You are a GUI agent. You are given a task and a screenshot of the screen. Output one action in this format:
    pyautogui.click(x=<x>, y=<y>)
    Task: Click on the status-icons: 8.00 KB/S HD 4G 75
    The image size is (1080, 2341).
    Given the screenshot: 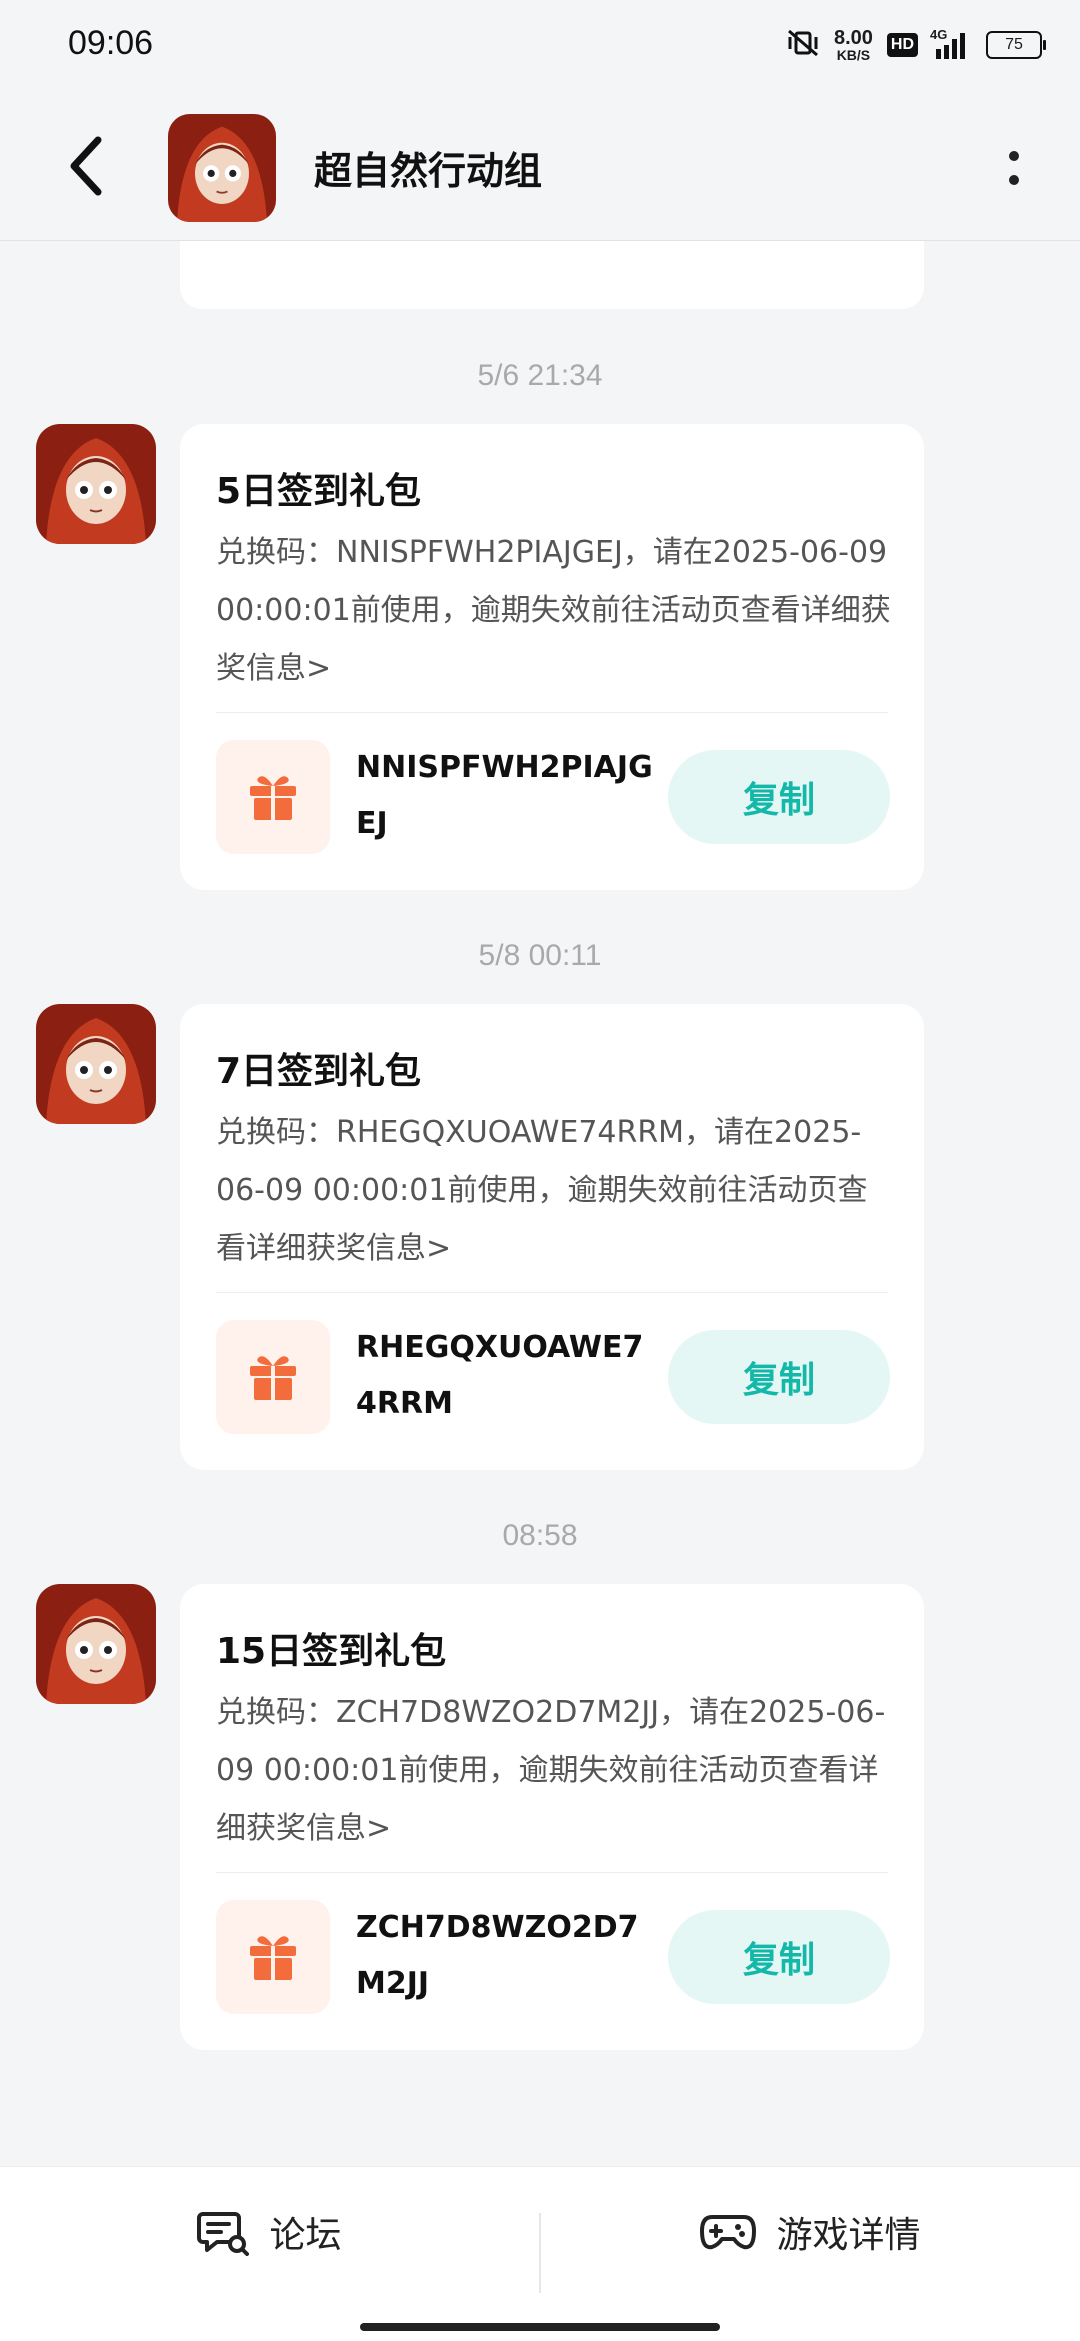 What is the action you would take?
    pyautogui.click(x=916, y=45)
    